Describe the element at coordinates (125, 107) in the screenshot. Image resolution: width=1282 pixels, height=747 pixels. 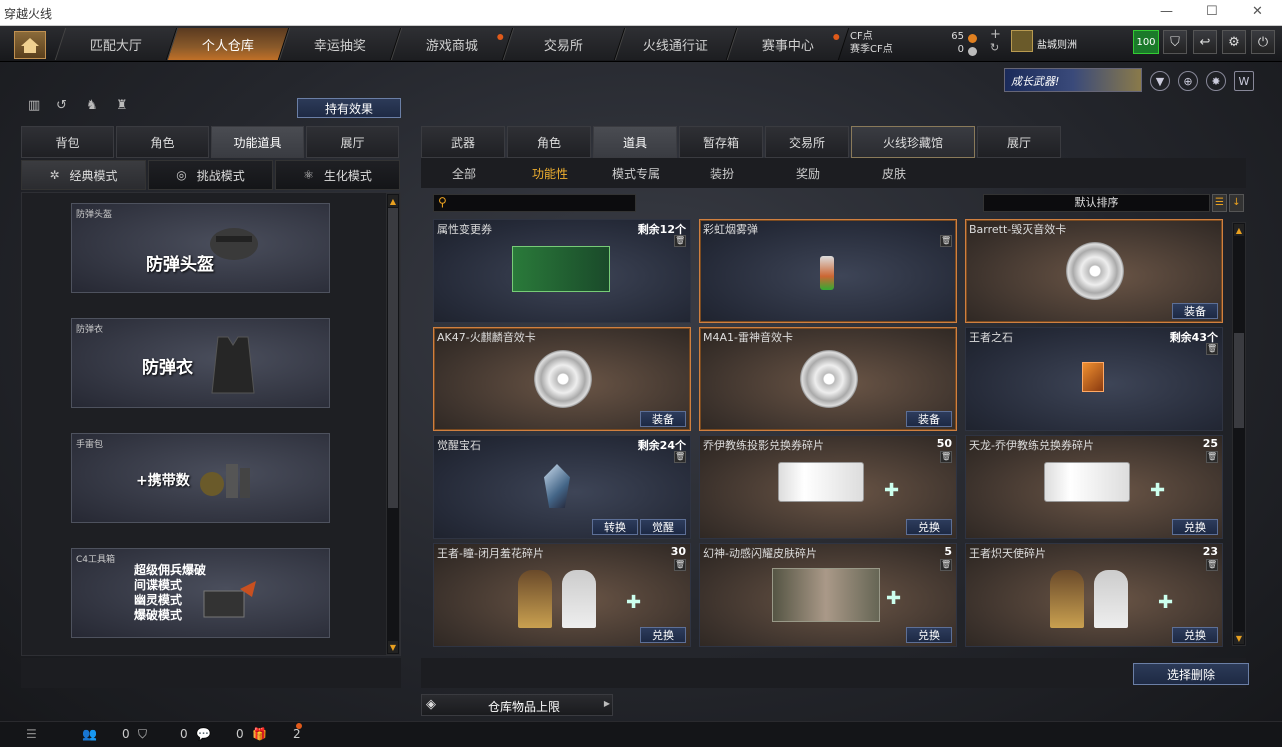
I see `bag-icon: ♜` at that location.